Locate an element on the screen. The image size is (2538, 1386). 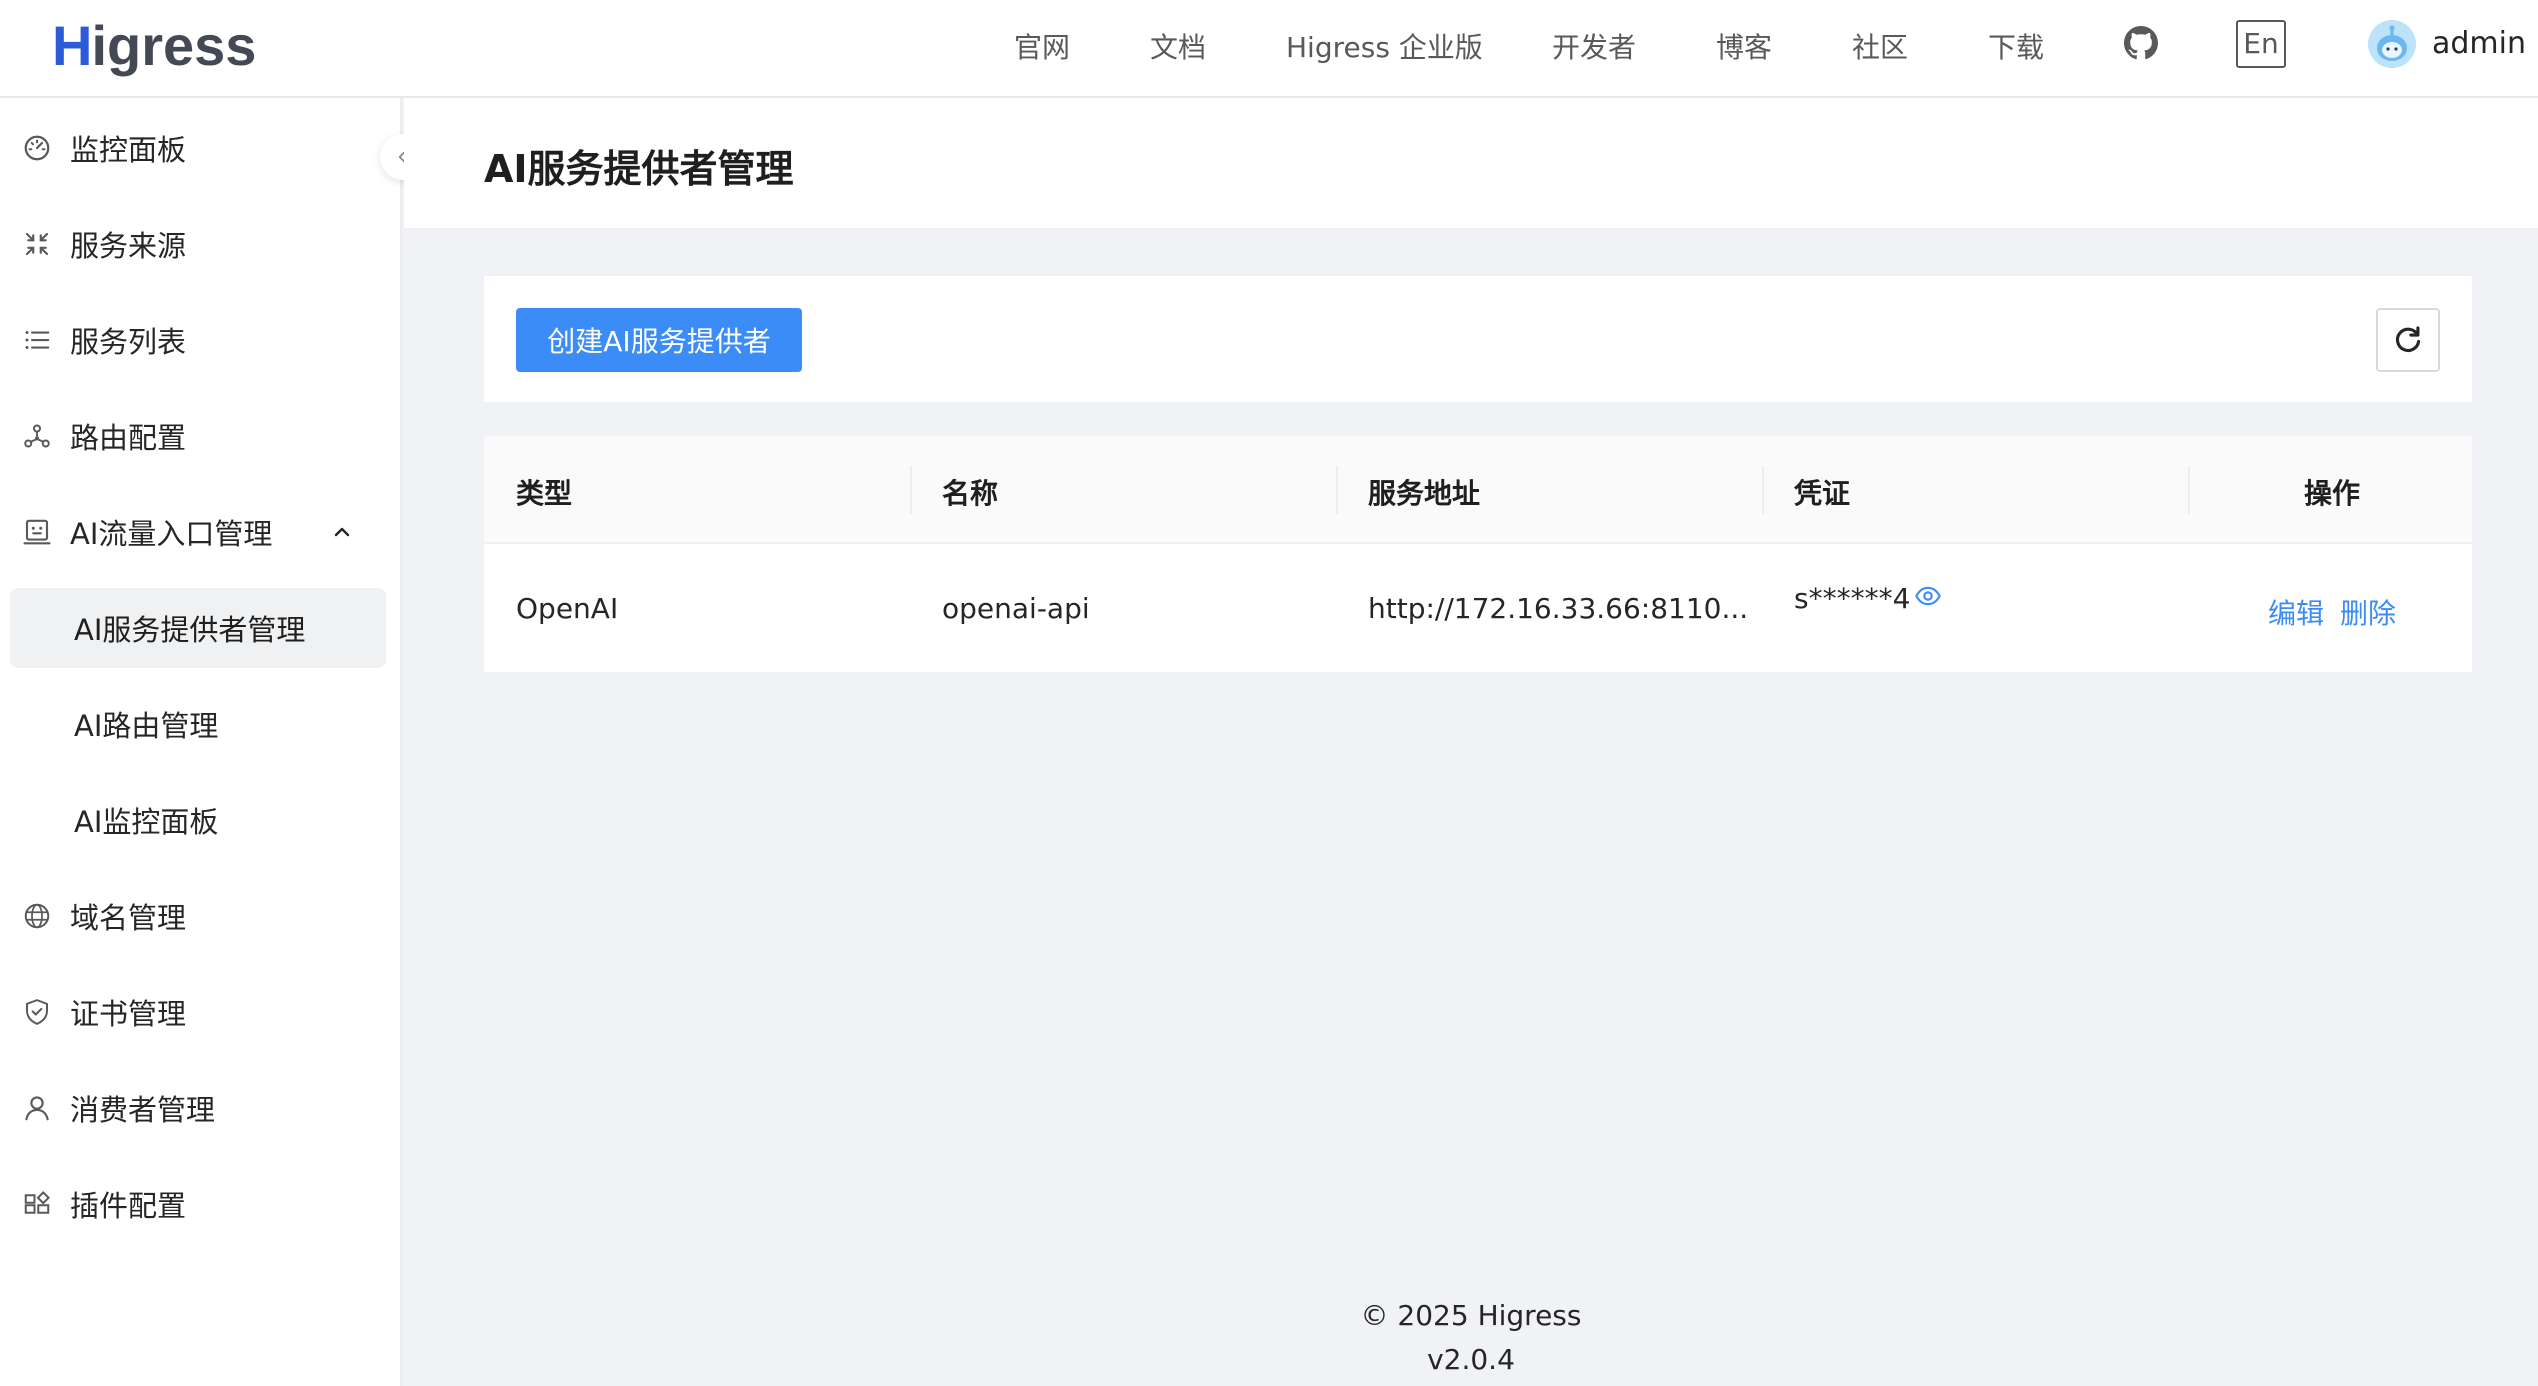
table-header: 类型 名称 服务地址 凭证 操作 is located at coordinates (1478, 490).